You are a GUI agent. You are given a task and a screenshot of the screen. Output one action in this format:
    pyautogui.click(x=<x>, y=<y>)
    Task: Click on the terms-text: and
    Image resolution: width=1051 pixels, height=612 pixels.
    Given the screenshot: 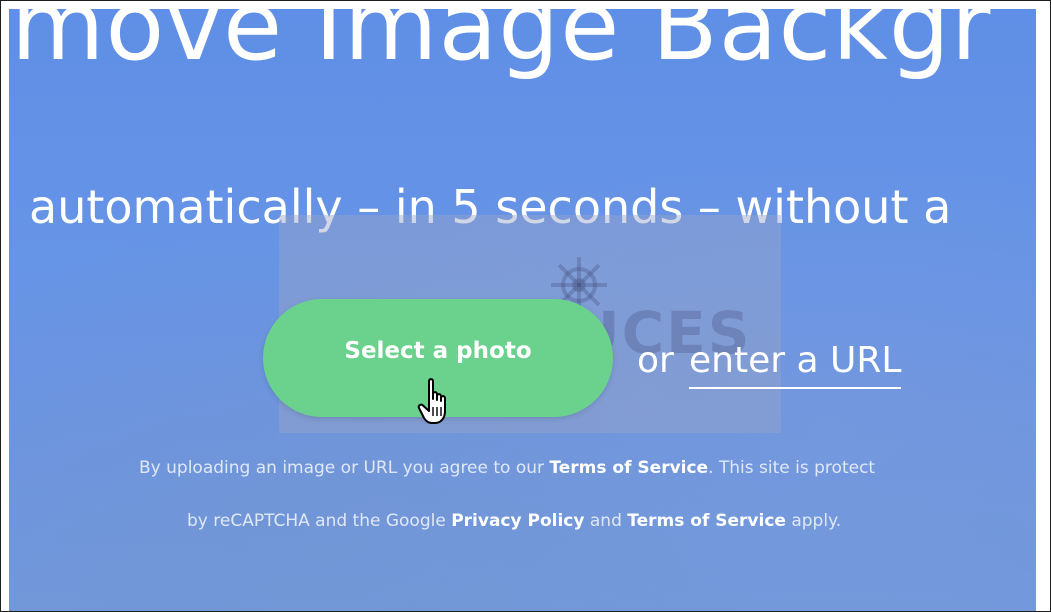 What is the action you would take?
    pyautogui.click(x=606, y=521)
    